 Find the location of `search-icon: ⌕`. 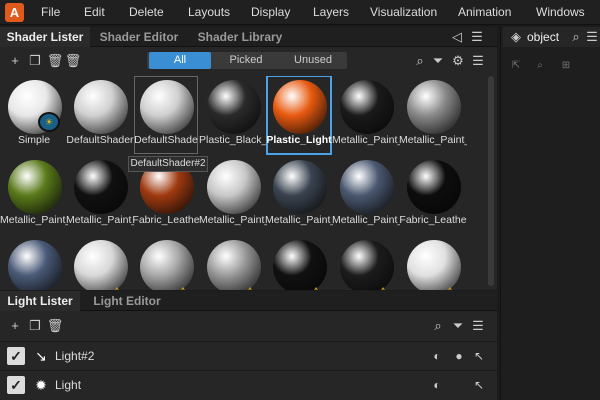

search-icon: ⌕ is located at coordinates (420, 61).